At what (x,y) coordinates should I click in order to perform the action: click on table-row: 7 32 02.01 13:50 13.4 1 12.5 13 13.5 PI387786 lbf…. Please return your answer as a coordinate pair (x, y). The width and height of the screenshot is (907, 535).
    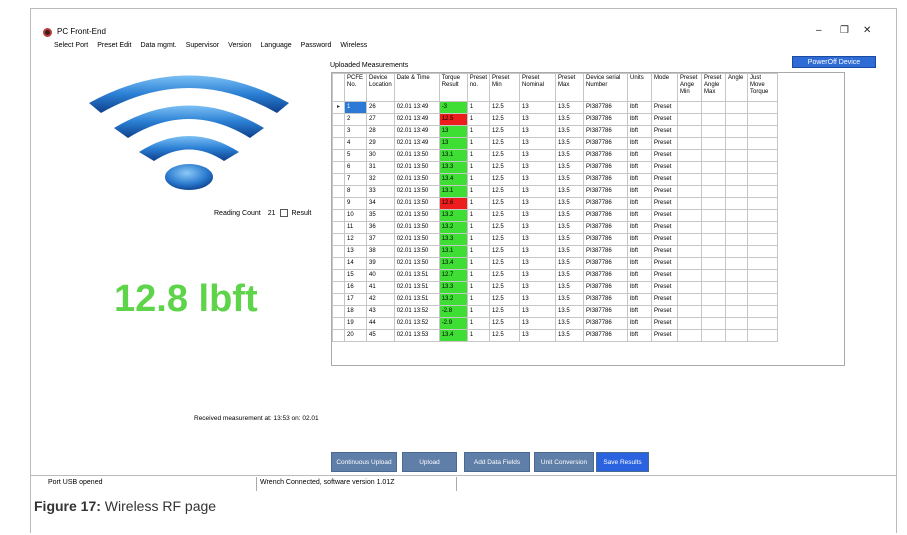
    Looking at the image, I should click on (555, 179).